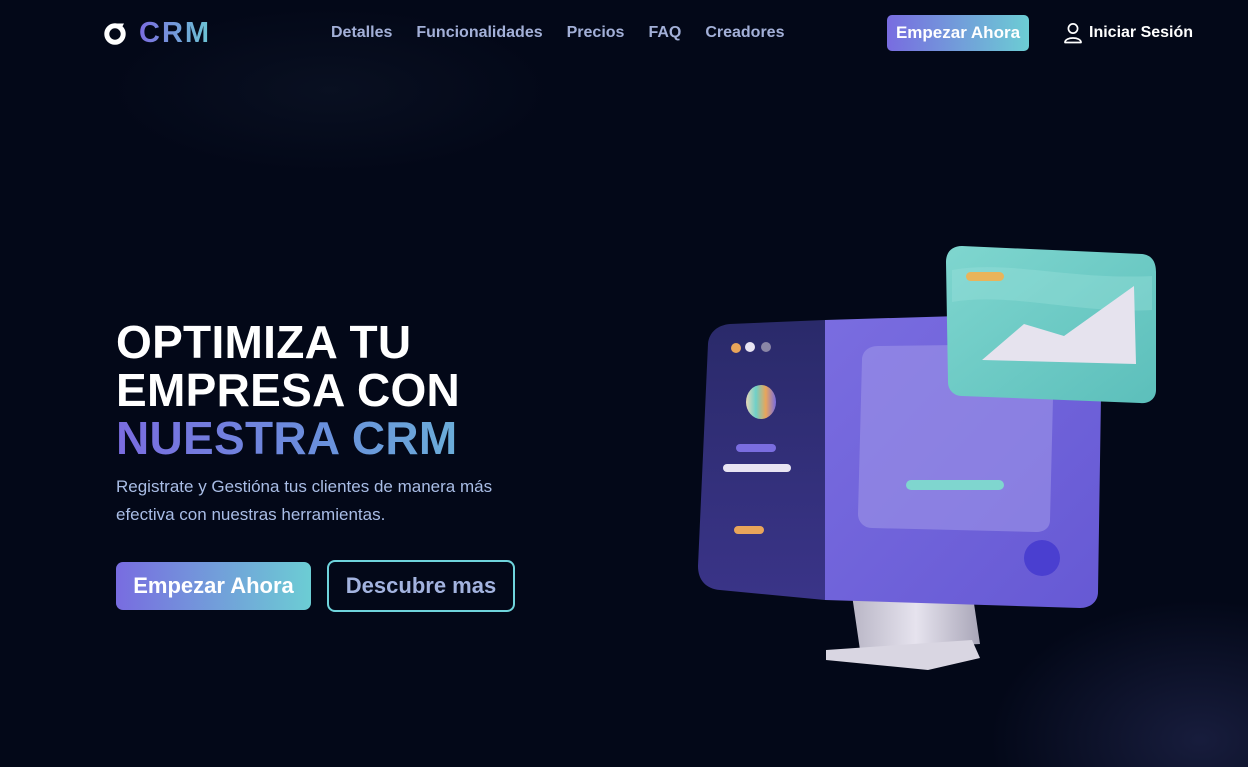  Describe the element at coordinates (288, 390) in the screenshot. I see `hero-title-line-2: EMPRESA CON` at that location.